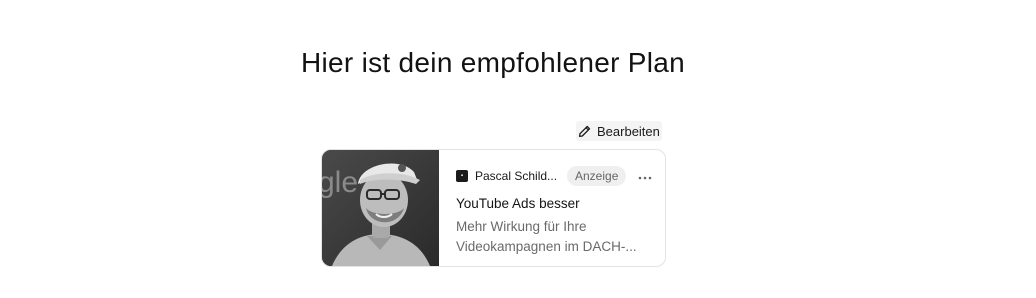 This screenshot has width=1036, height=298. Describe the element at coordinates (380, 208) in the screenshot. I see `ad-image: gle` at that location.